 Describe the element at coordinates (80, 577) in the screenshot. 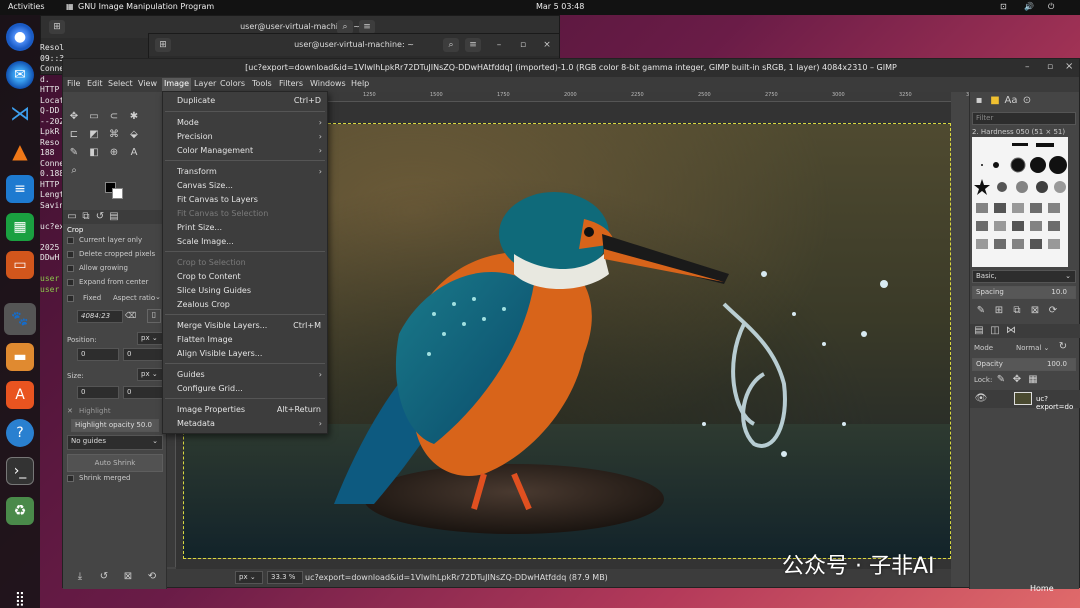

I see `save-options-icon: ⤓` at that location.